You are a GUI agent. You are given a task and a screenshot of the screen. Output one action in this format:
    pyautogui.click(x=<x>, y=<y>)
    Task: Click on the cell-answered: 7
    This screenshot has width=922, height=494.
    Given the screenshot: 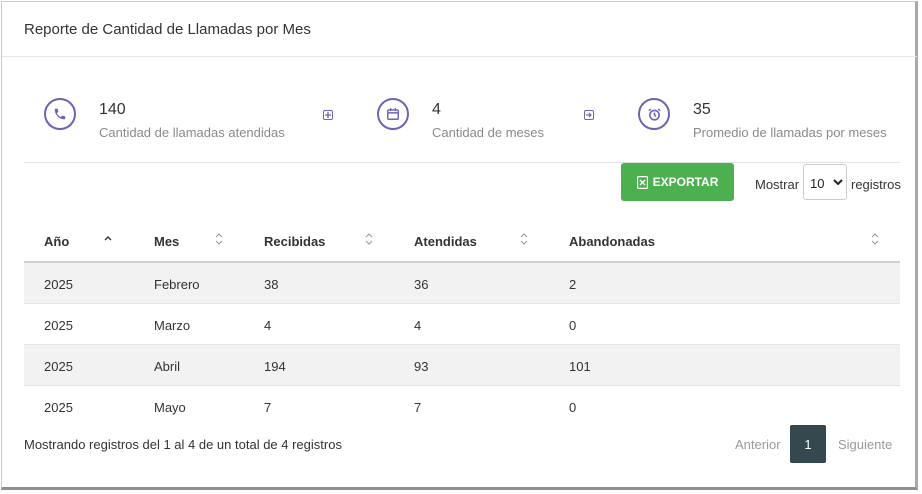 What is the action you would take?
    pyautogui.click(x=418, y=407)
    